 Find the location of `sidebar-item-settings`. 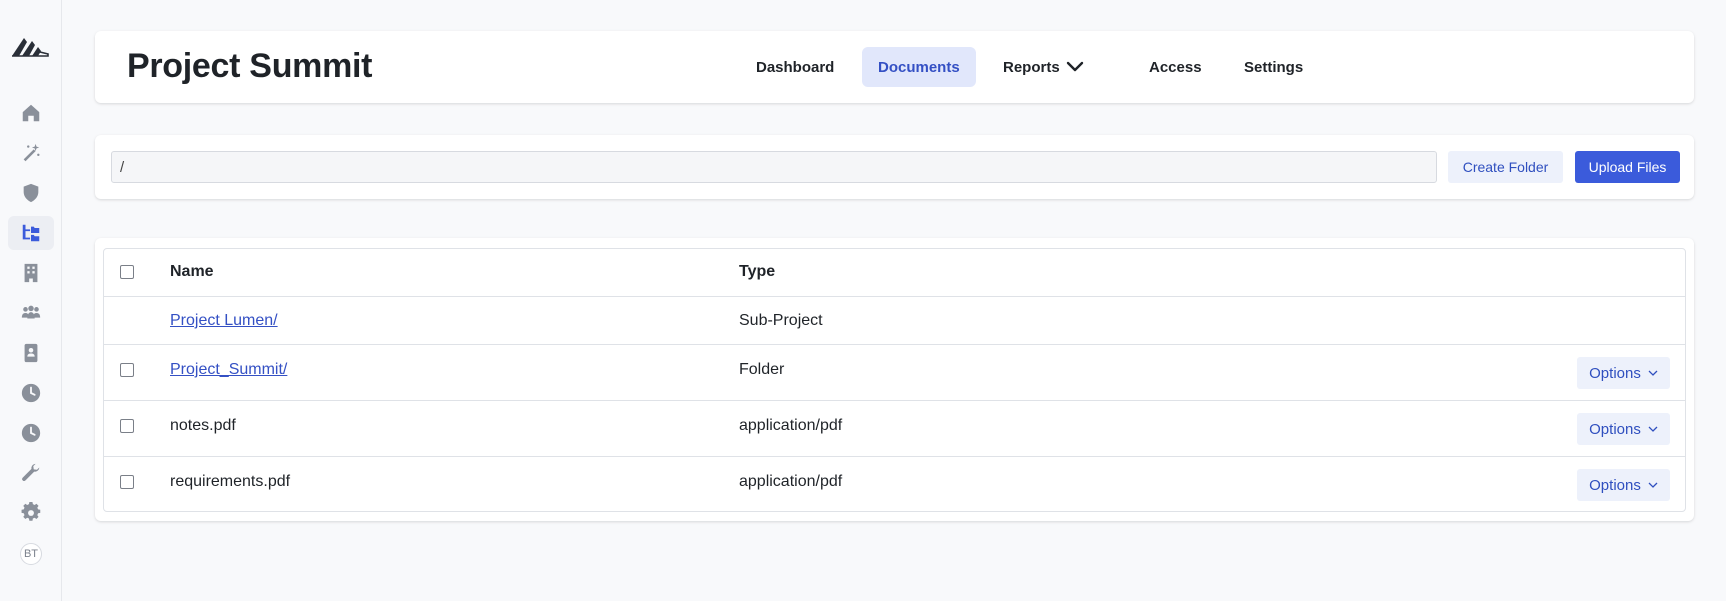

sidebar-item-settings is located at coordinates (31, 513).